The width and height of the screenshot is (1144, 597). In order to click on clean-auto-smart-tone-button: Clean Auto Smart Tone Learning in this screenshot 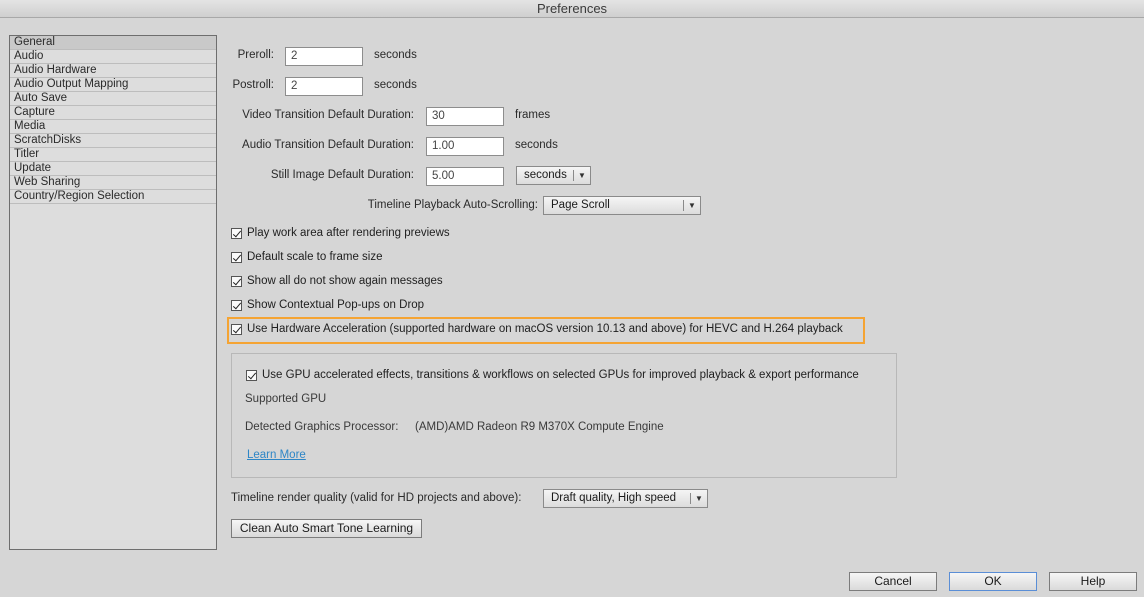, I will do `click(326, 528)`.